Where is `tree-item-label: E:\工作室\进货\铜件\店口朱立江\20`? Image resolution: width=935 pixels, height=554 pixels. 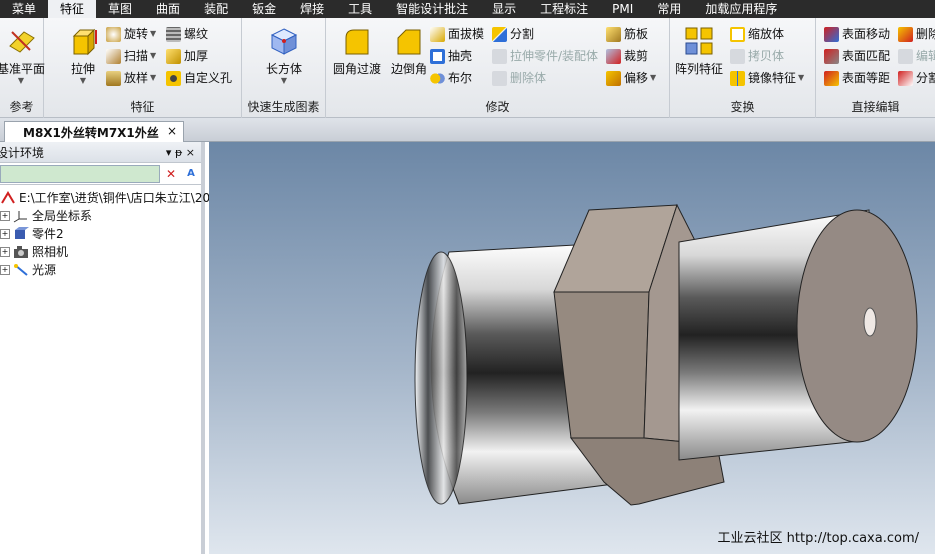
tree-item-label: E:\工作室\进货\铜件\店口朱立江\20 is located at coordinates (115, 198).